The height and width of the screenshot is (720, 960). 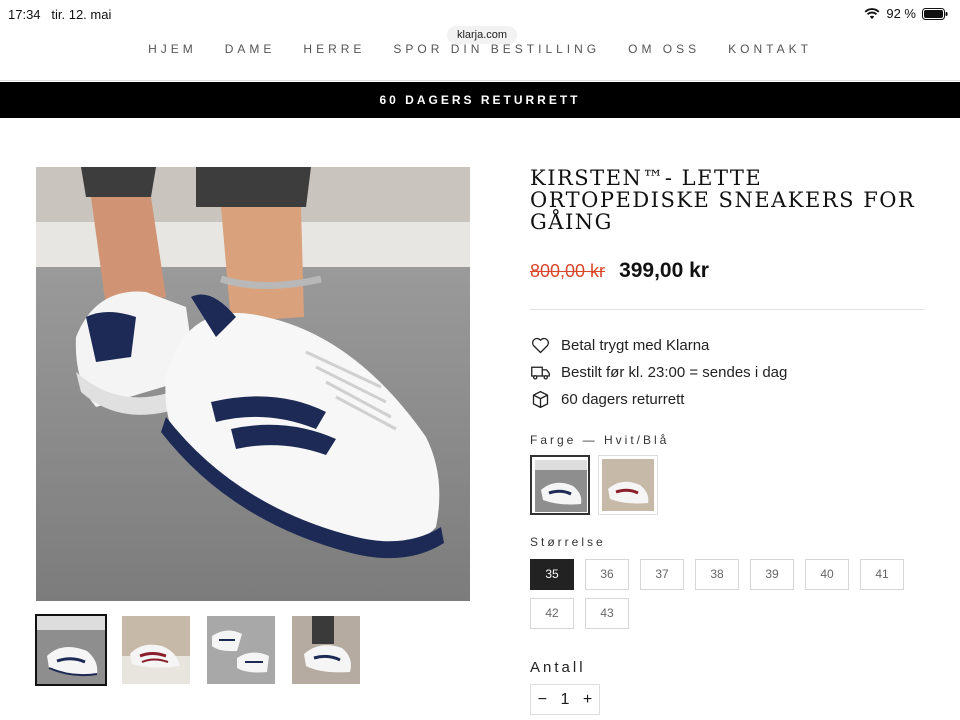 I want to click on color-swatches, so click(x=727, y=485).